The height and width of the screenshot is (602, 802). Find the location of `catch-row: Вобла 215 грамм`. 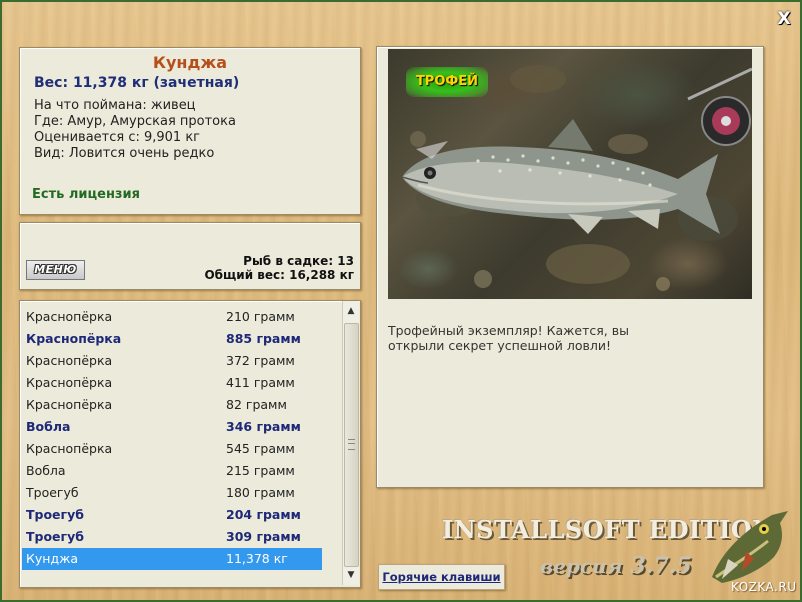

catch-row: Вобла 215 грамм is located at coordinates (172, 471).